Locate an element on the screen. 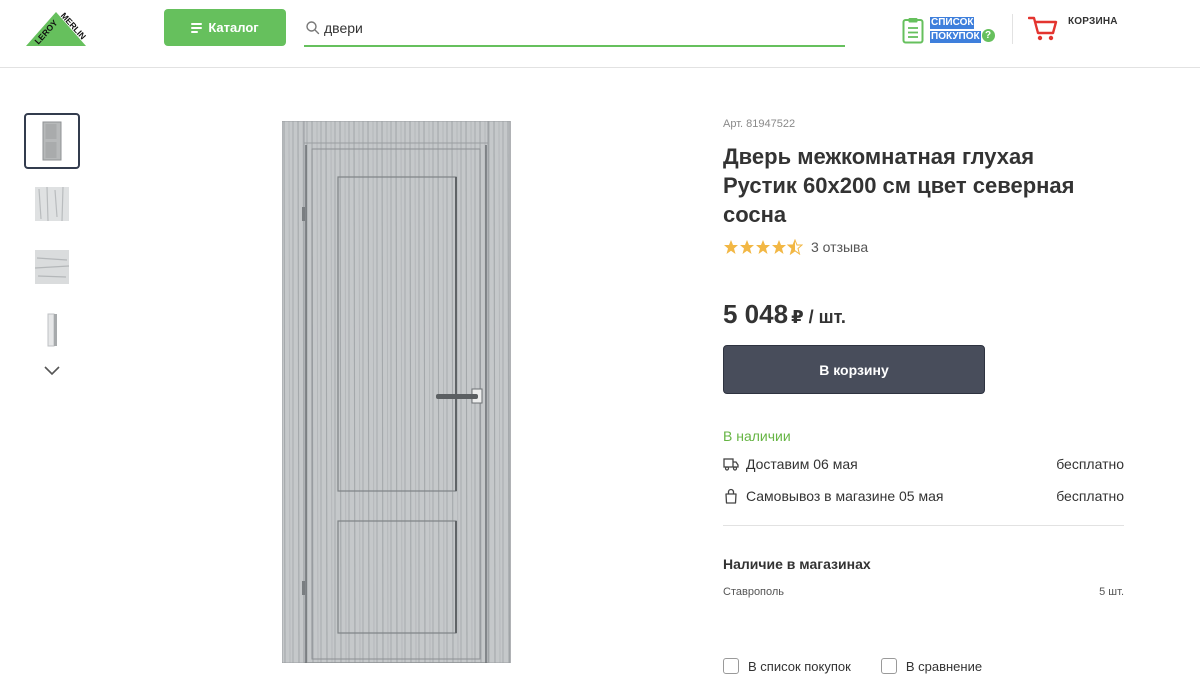  rating-stars is located at coordinates (763, 247).